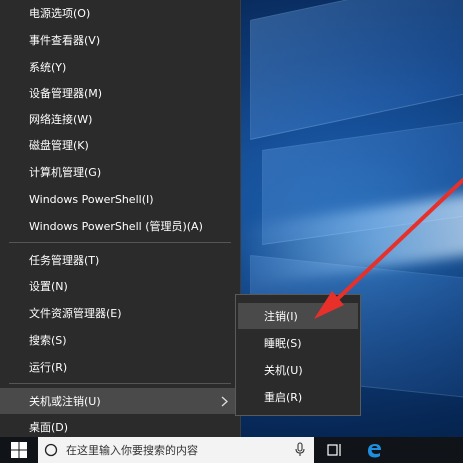 Image resolution: width=463 pixels, height=463 pixels. What do you see at coordinates (65, 401) in the screenshot?
I see `menu-item-label: 关机或注销(U)` at bounding box center [65, 401].